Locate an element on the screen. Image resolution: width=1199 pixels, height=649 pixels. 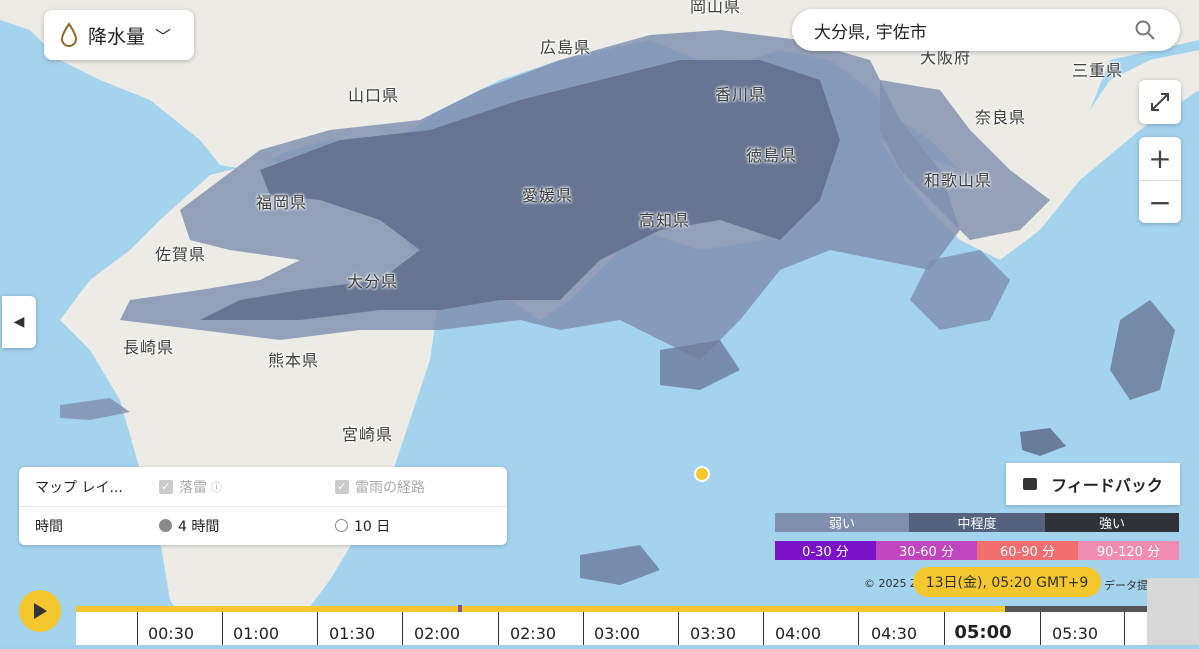
map-label-saga: 佐賀県 is located at coordinates (181, 254).